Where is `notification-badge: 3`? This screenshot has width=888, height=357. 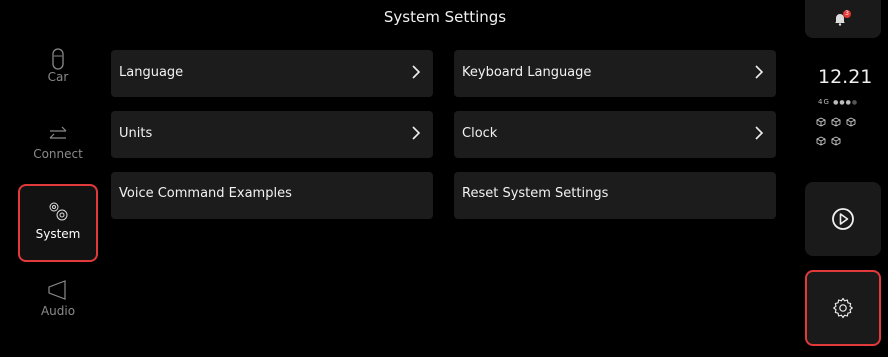
notification-badge: 3 is located at coordinates (847, 14).